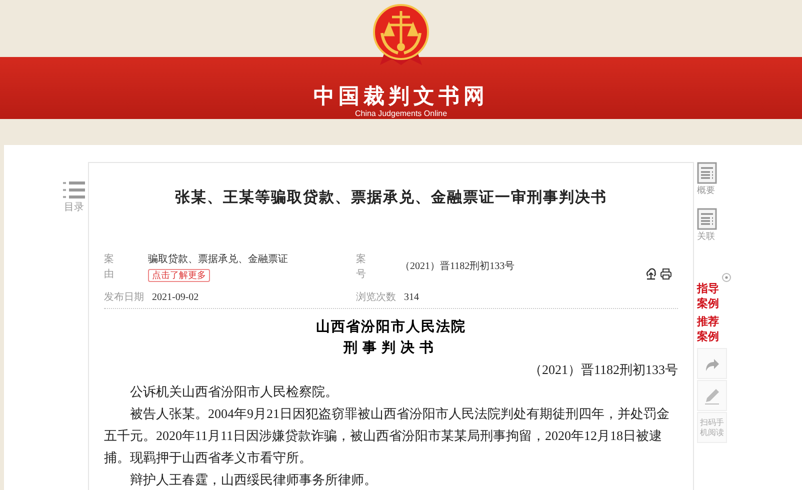 This screenshot has height=490, width=802. What do you see at coordinates (234, 391) in the screenshot?
I see `judgment-paragraph: 公诉机关山西省汾阳市人民检察院。` at bounding box center [234, 391].